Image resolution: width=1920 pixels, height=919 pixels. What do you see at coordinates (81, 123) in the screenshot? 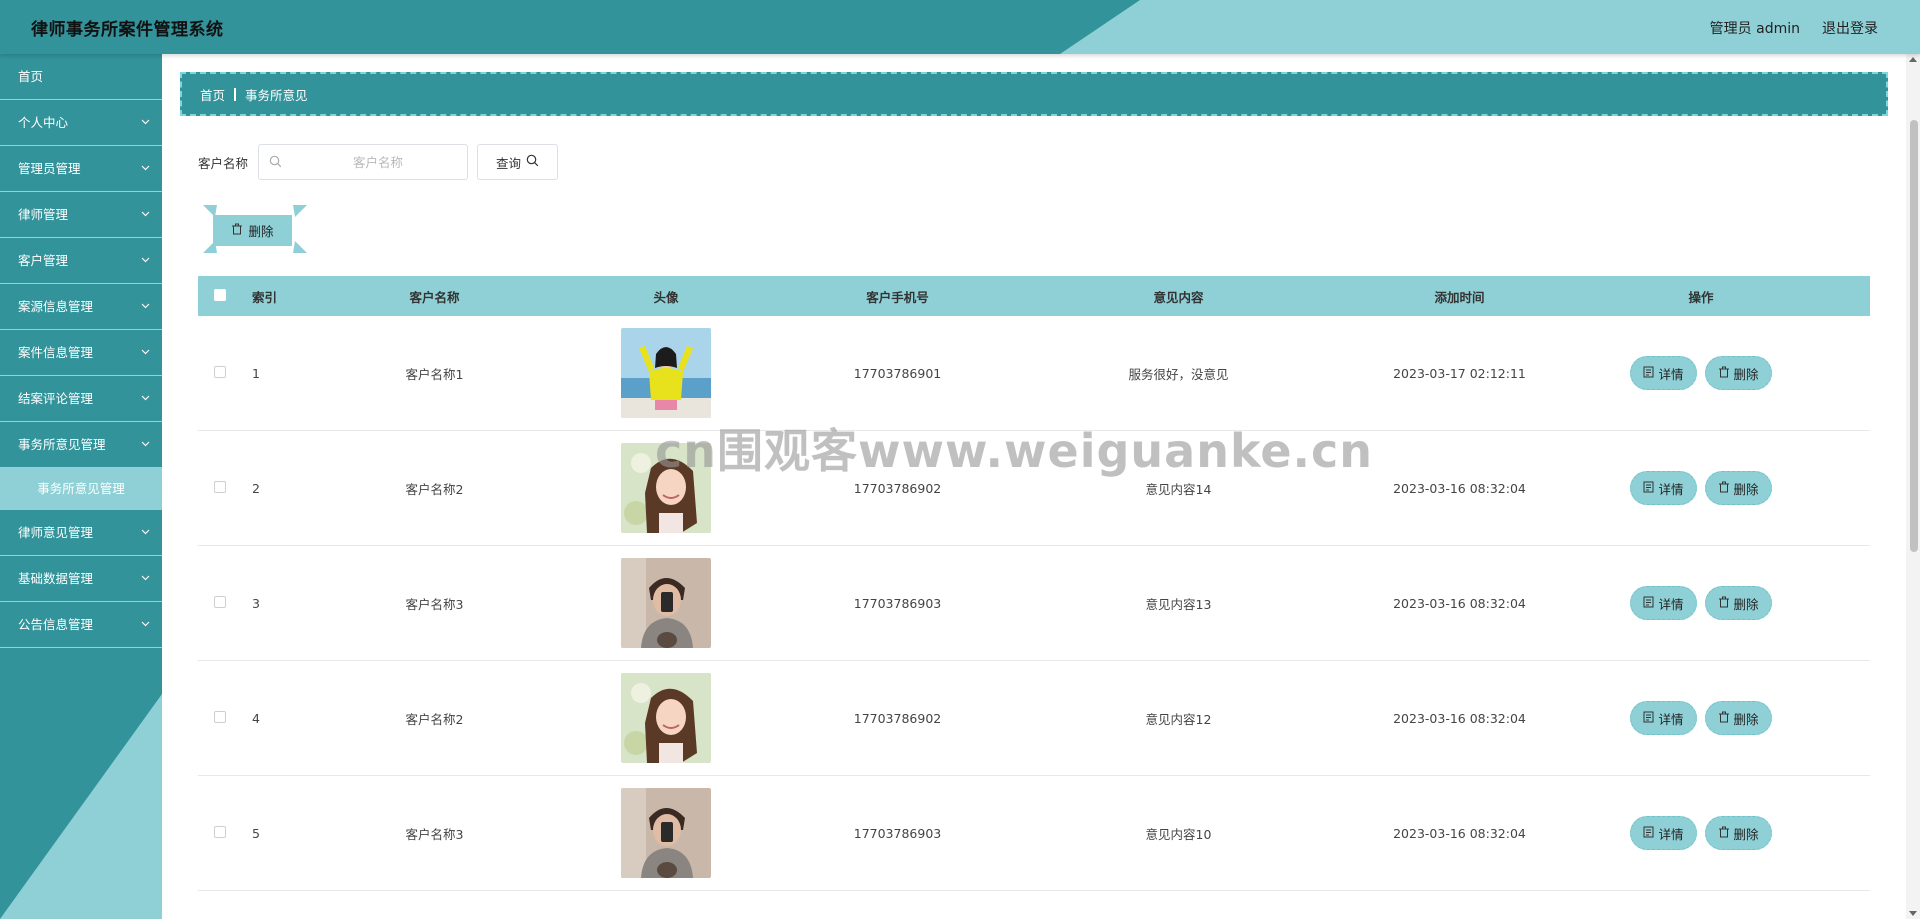
I see `sidebar-item: 个人中心` at bounding box center [81, 123].